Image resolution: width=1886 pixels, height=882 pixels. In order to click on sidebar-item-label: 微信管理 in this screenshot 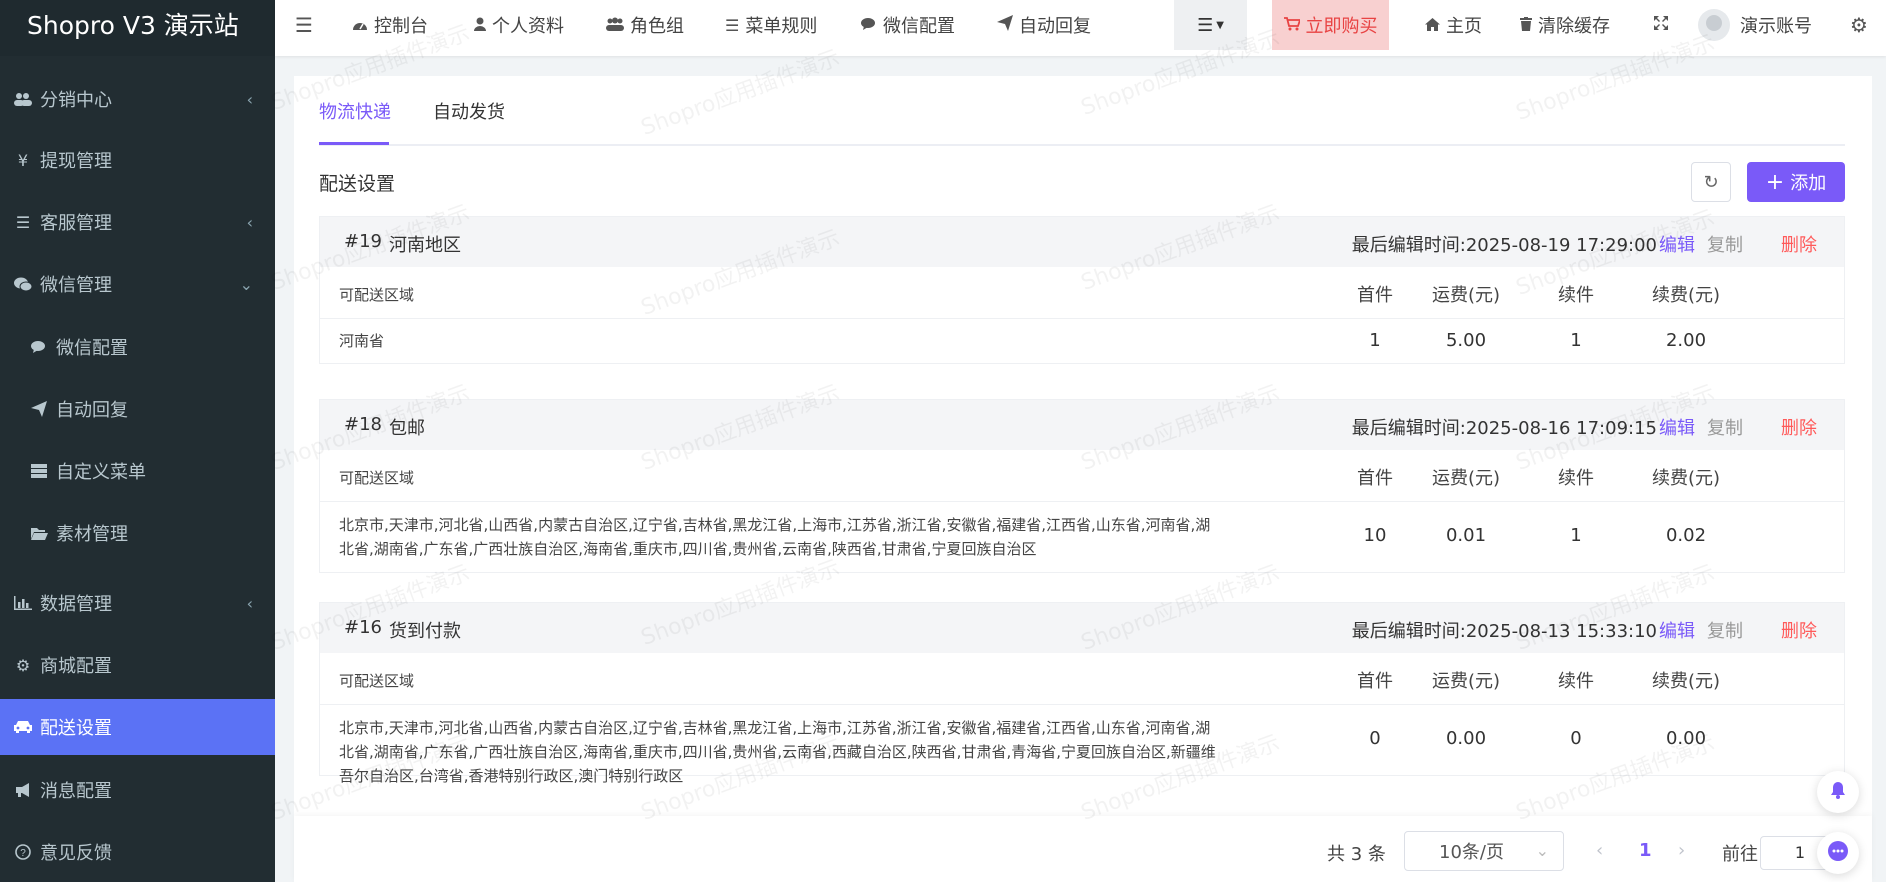, I will do `click(76, 285)`.